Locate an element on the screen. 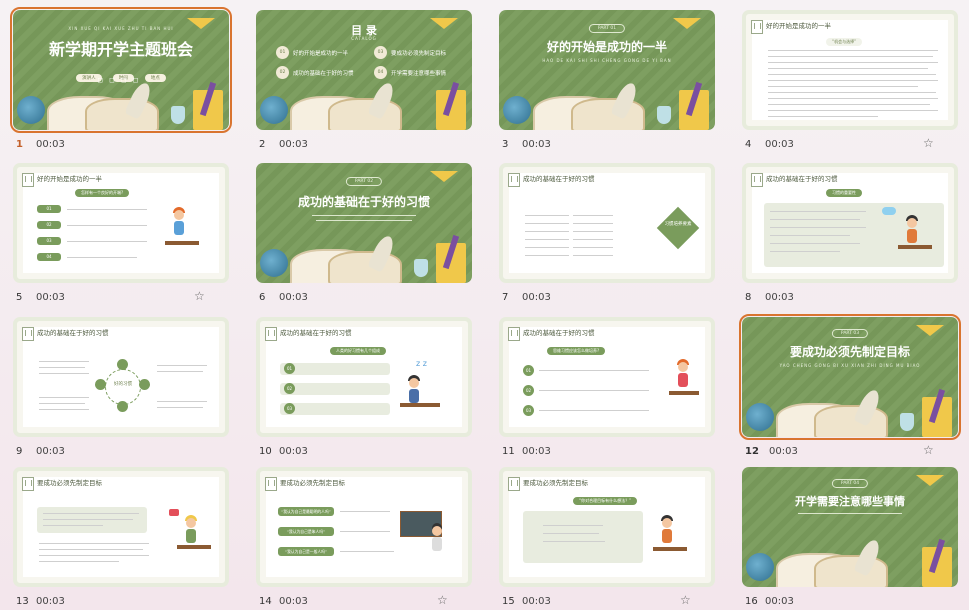 This screenshot has width=969, height=610. slide-title: 新学期开学主题班会 is located at coordinates (120, 49).